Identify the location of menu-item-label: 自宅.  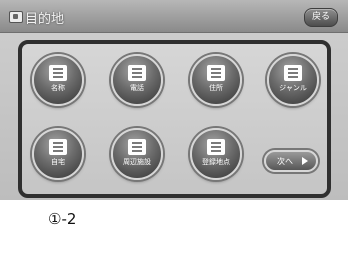
(58, 162).